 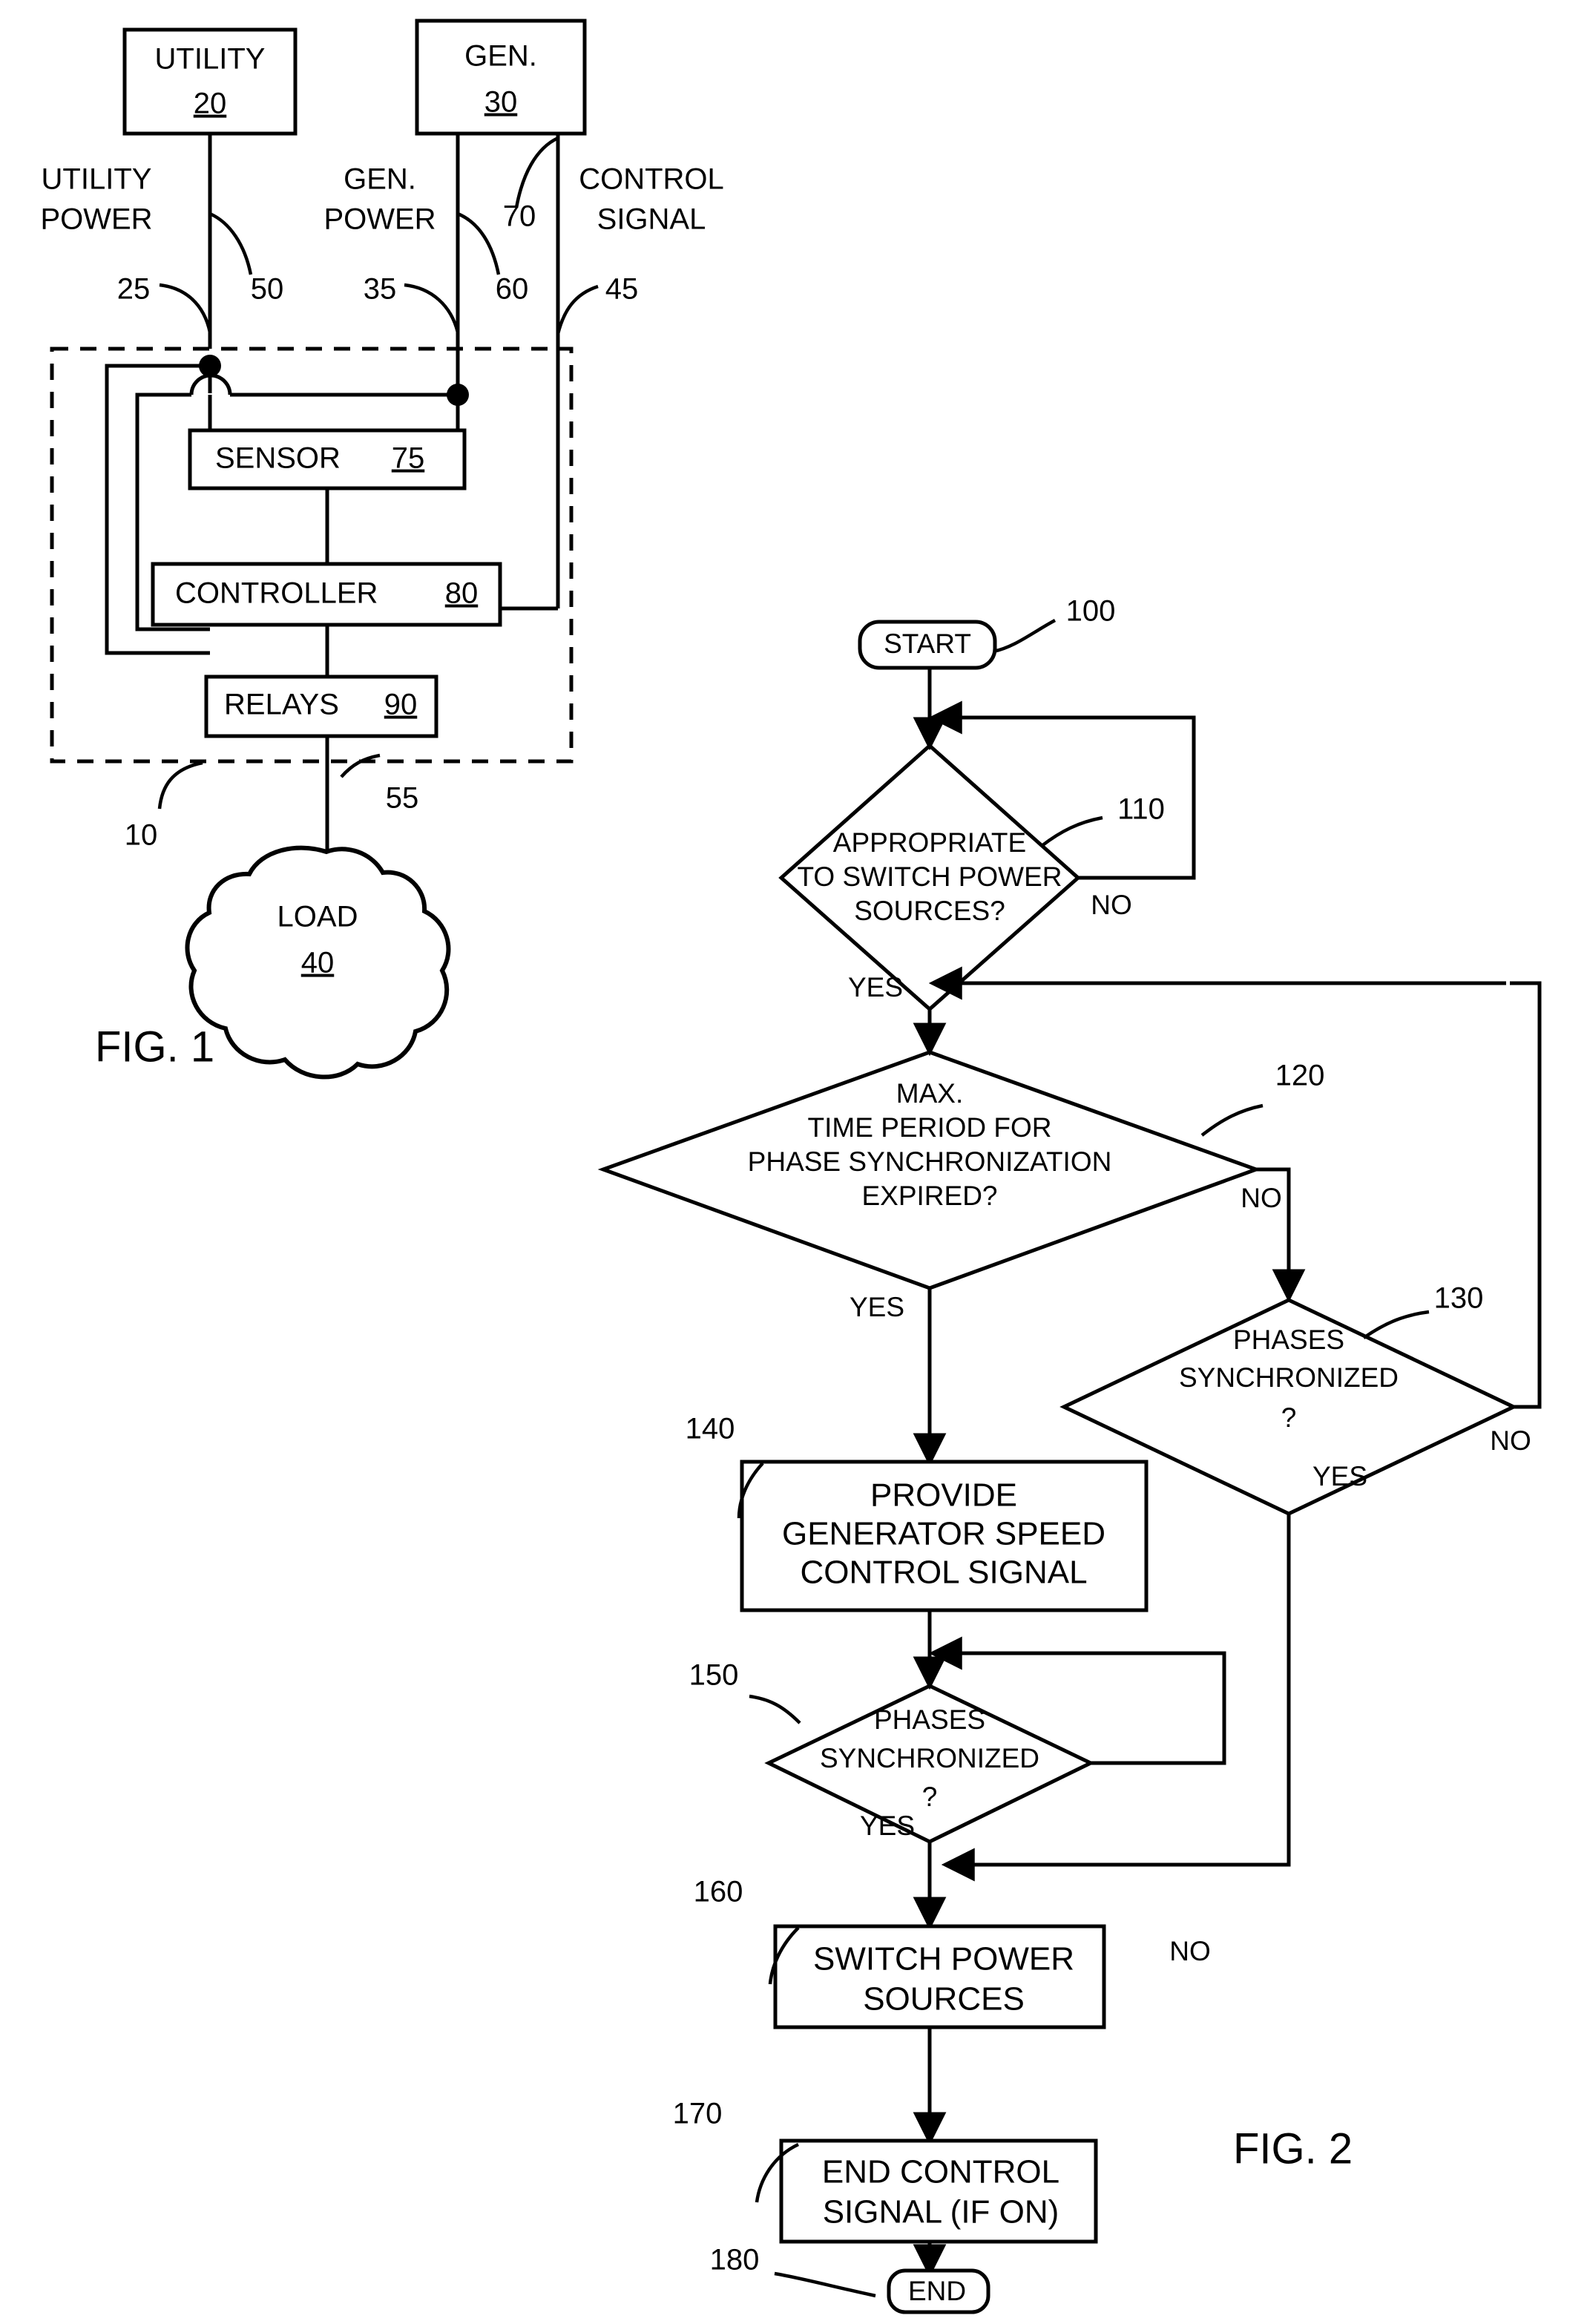 I want to click on ref-110: 110, so click(x=1141, y=810).